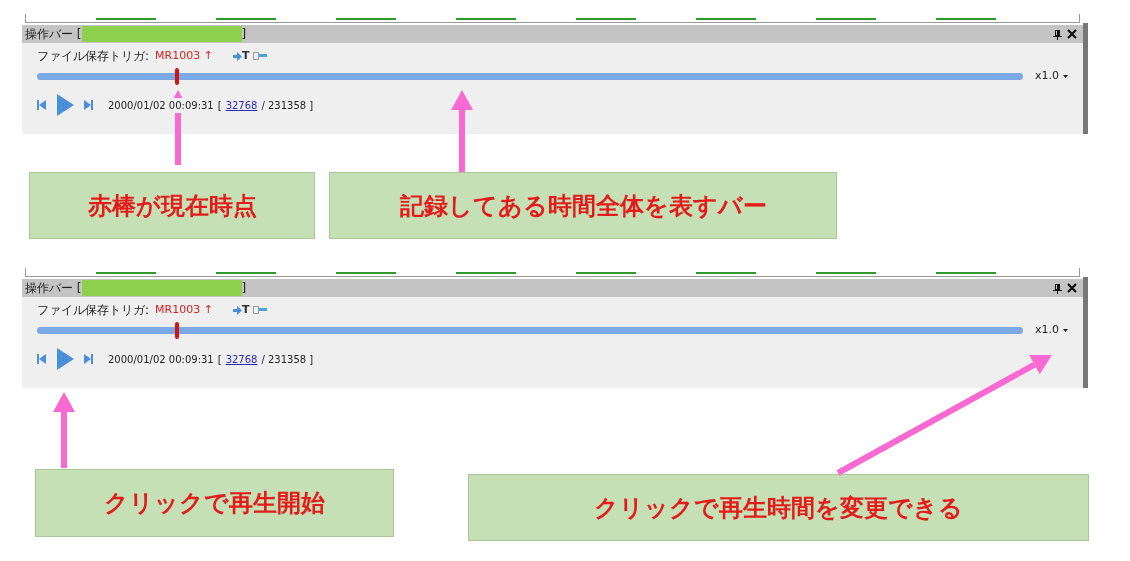  What do you see at coordinates (214, 503) in the screenshot?
I see `callout-box: クリックで再生開始` at bounding box center [214, 503].